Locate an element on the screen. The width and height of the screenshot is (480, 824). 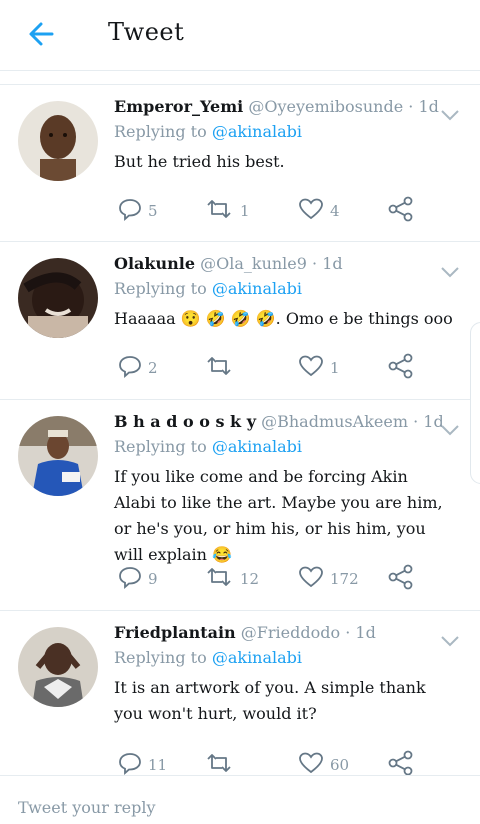
like-button: 4 is located at coordinates (319, 211).